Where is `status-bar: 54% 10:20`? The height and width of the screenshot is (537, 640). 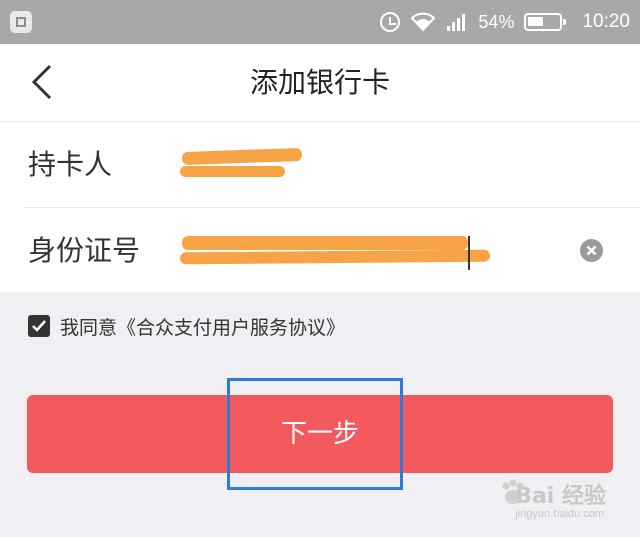
status-bar: 54% 10:20 is located at coordinates (320, 22).